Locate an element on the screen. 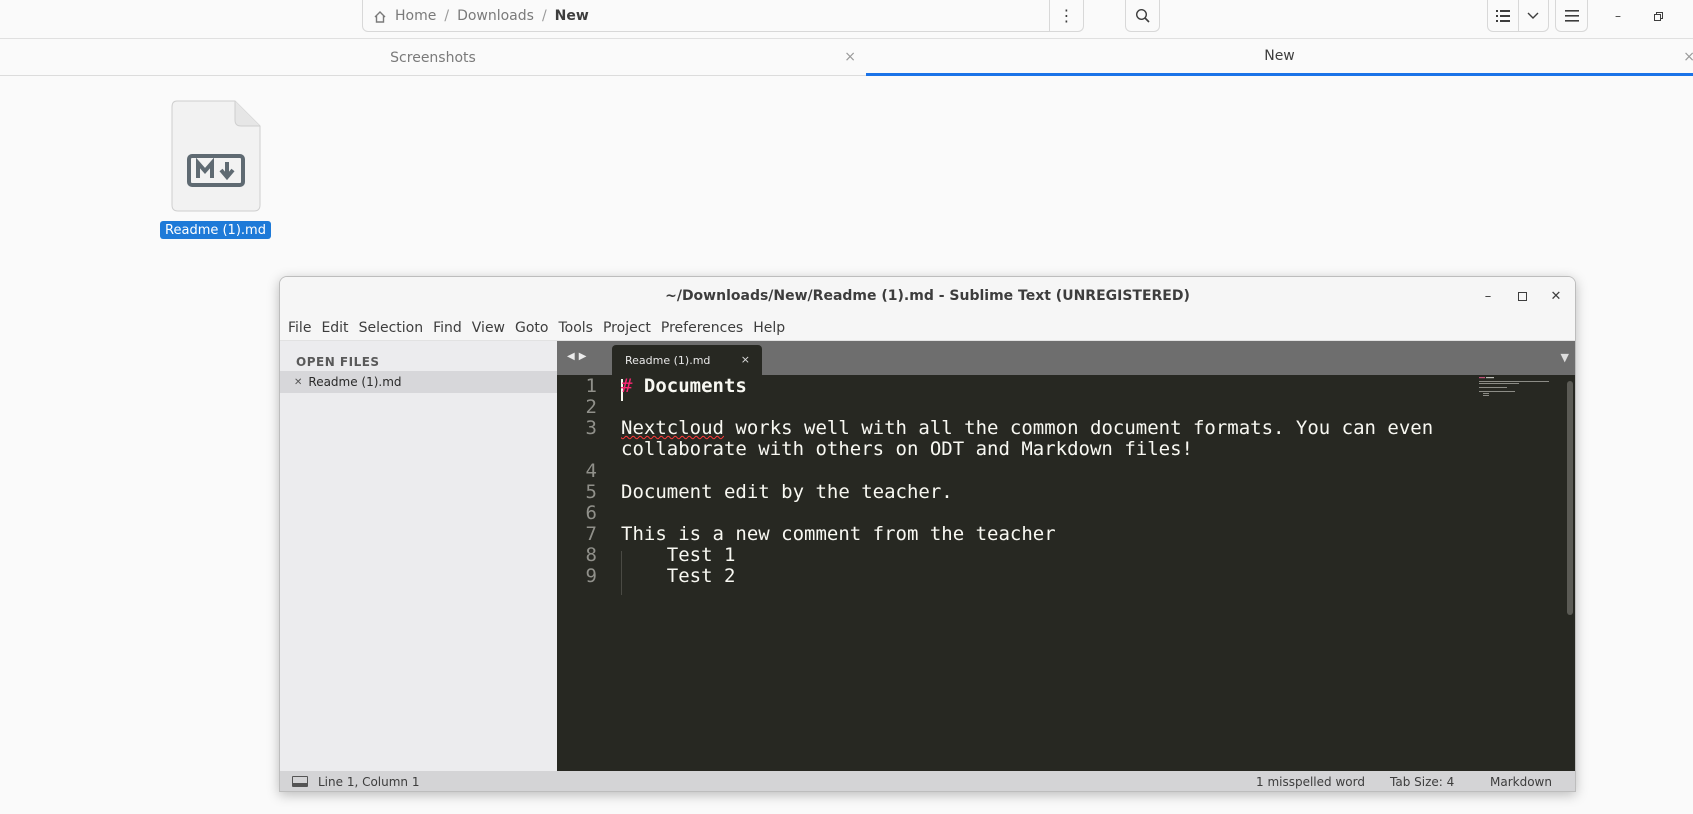  line-number: 8 is located at coordinates (591, 555).